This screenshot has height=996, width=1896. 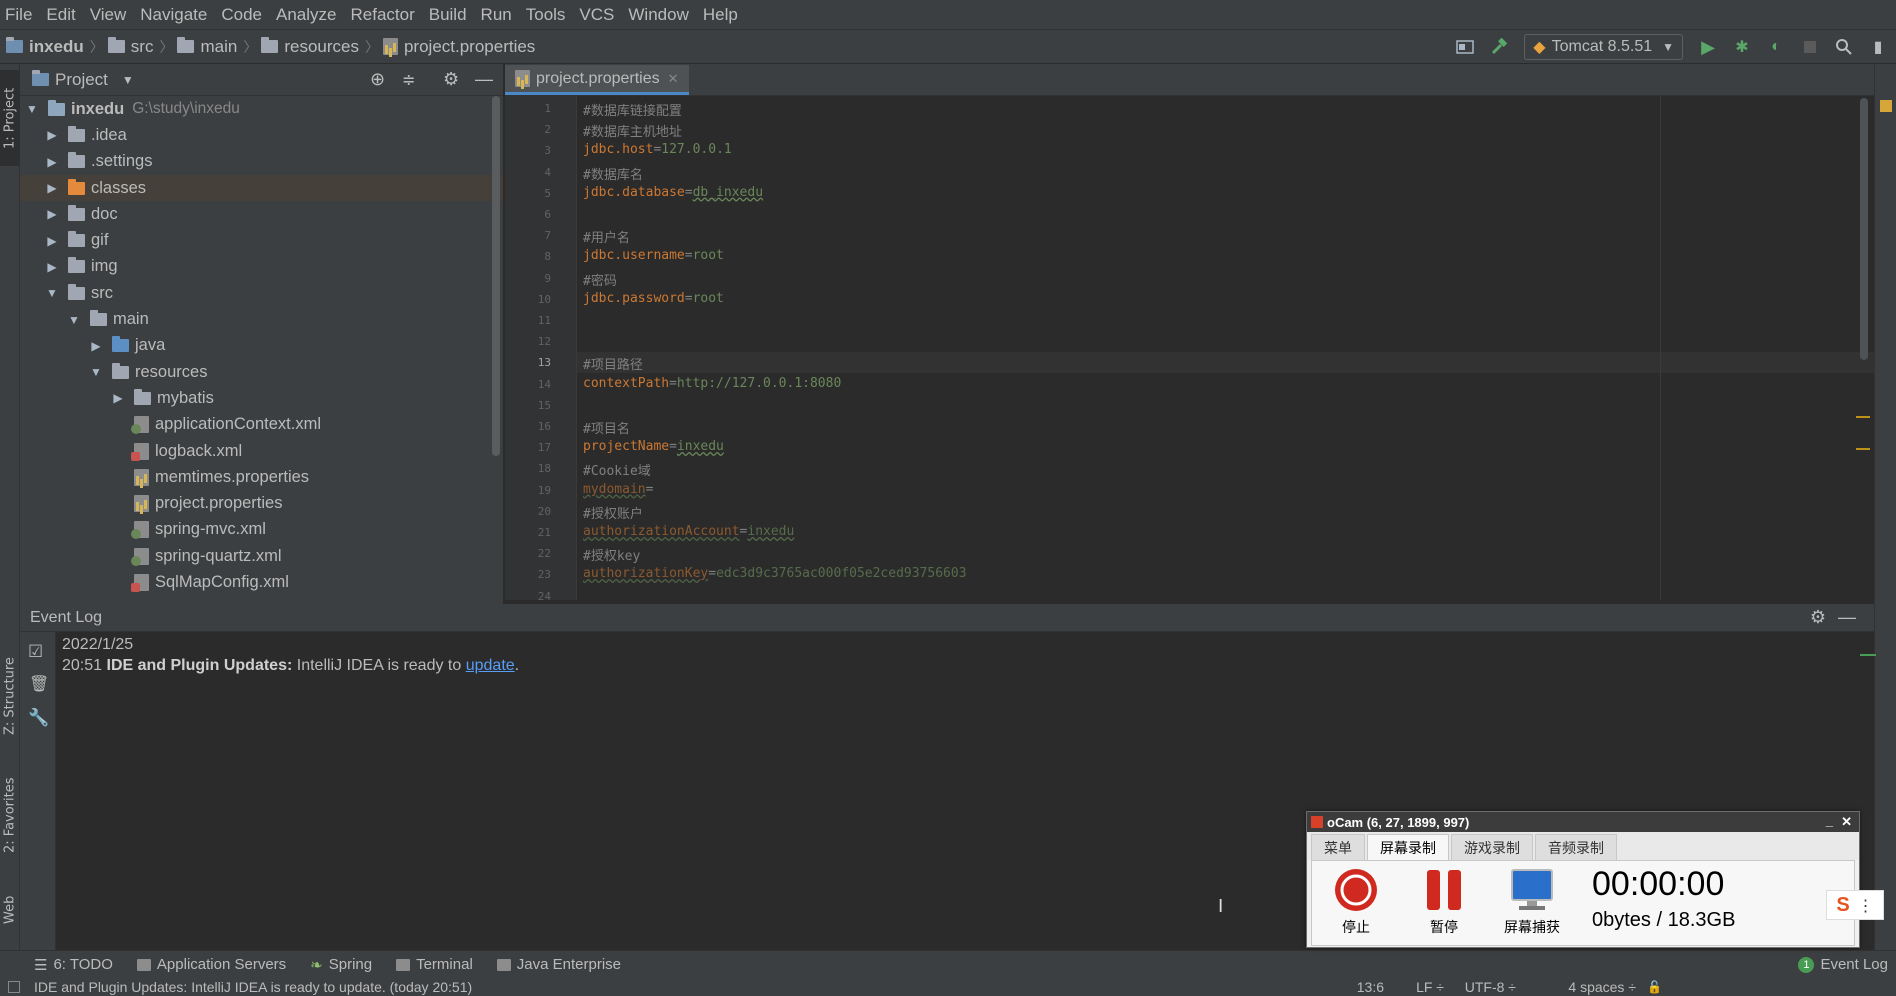 I want to click on menu-run: Run, so click(x=498, y=15).